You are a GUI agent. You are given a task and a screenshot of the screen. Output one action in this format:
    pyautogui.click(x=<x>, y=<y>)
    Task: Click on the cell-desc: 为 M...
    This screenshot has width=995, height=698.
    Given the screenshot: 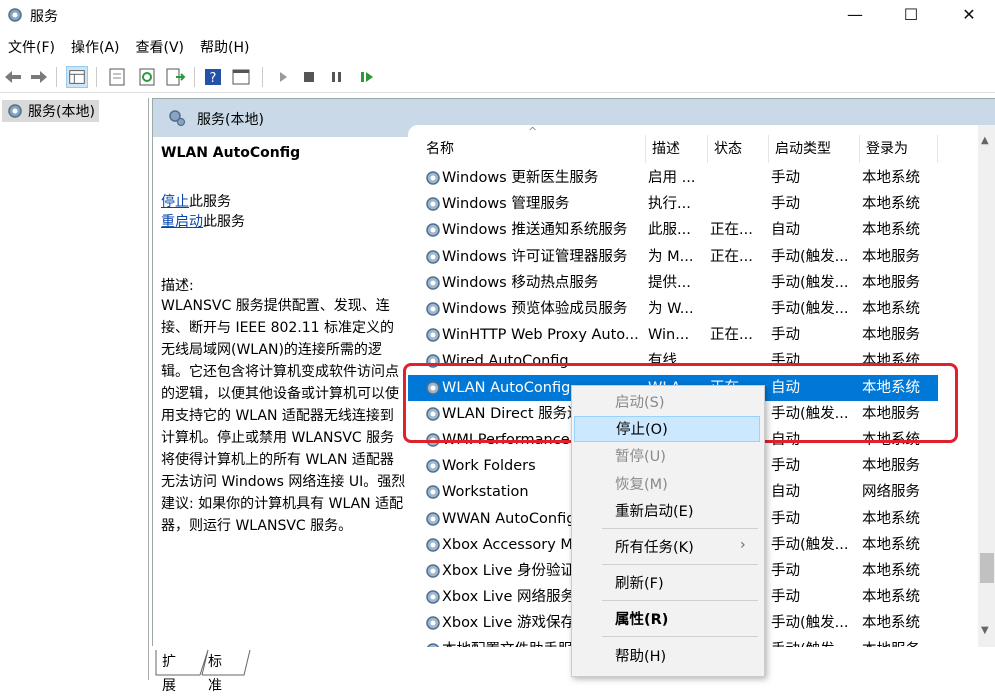 What is the action you would take?
    pyautogui.click(x=671, y=256)
    